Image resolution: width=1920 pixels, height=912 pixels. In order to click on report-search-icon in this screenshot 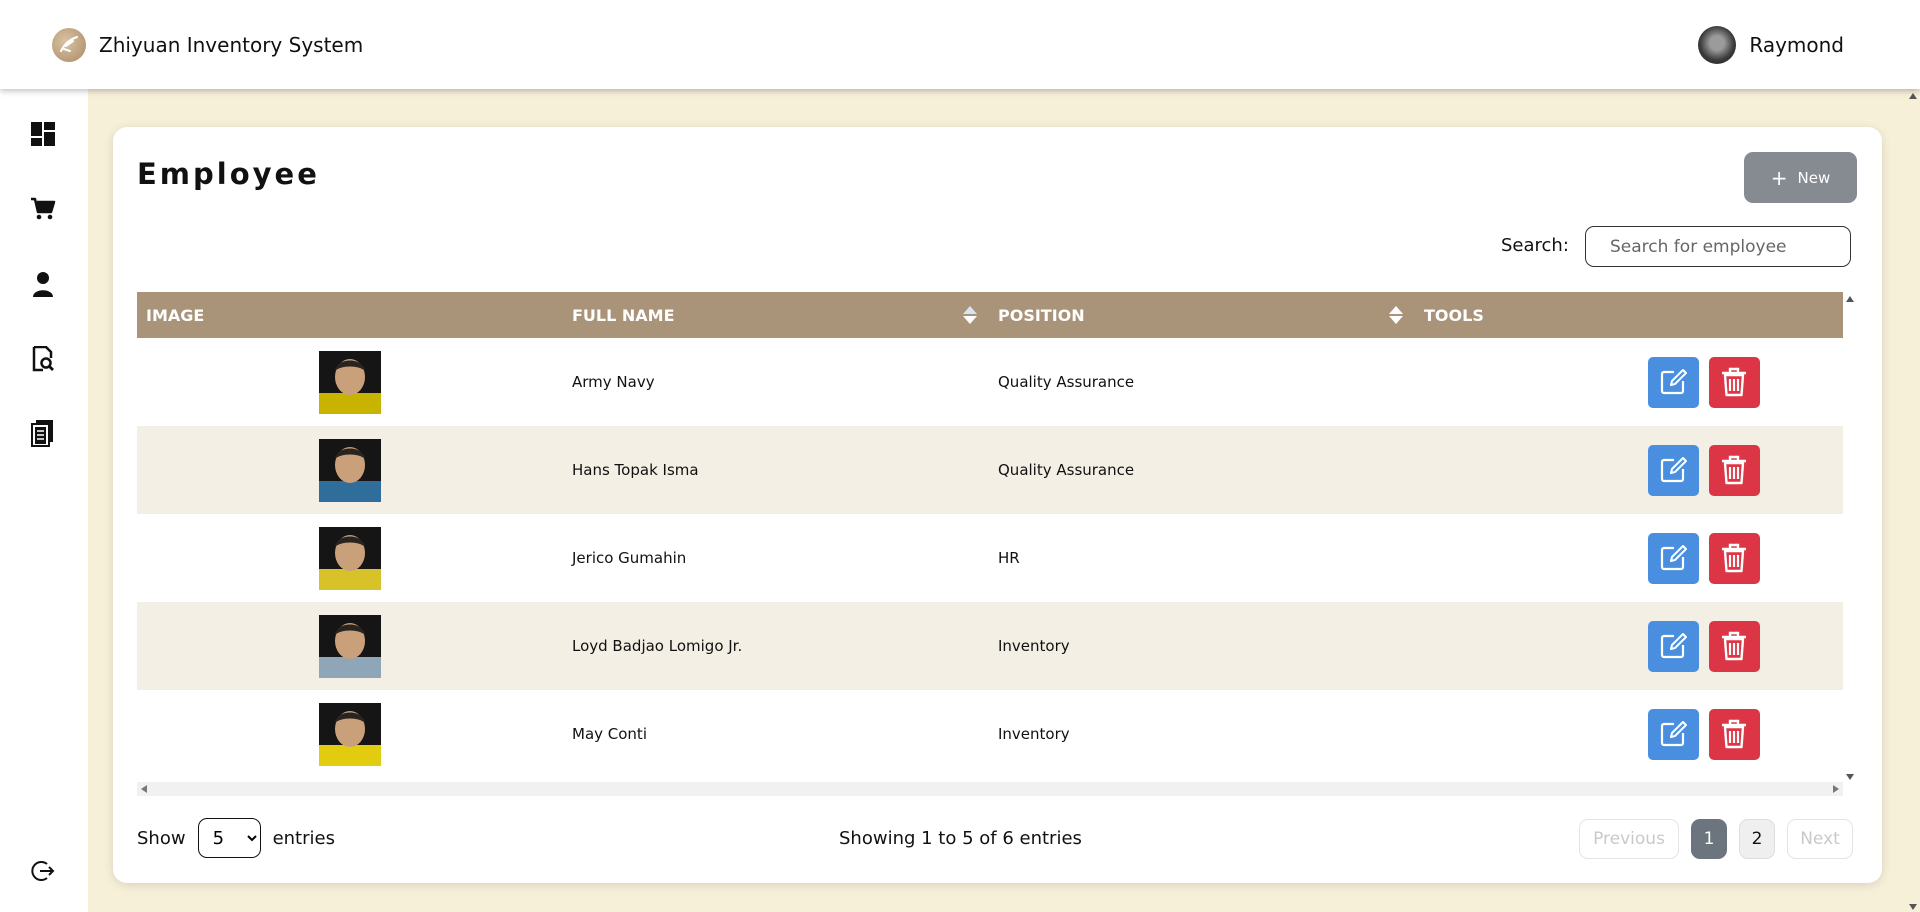, I will do `click(43, 359)`.